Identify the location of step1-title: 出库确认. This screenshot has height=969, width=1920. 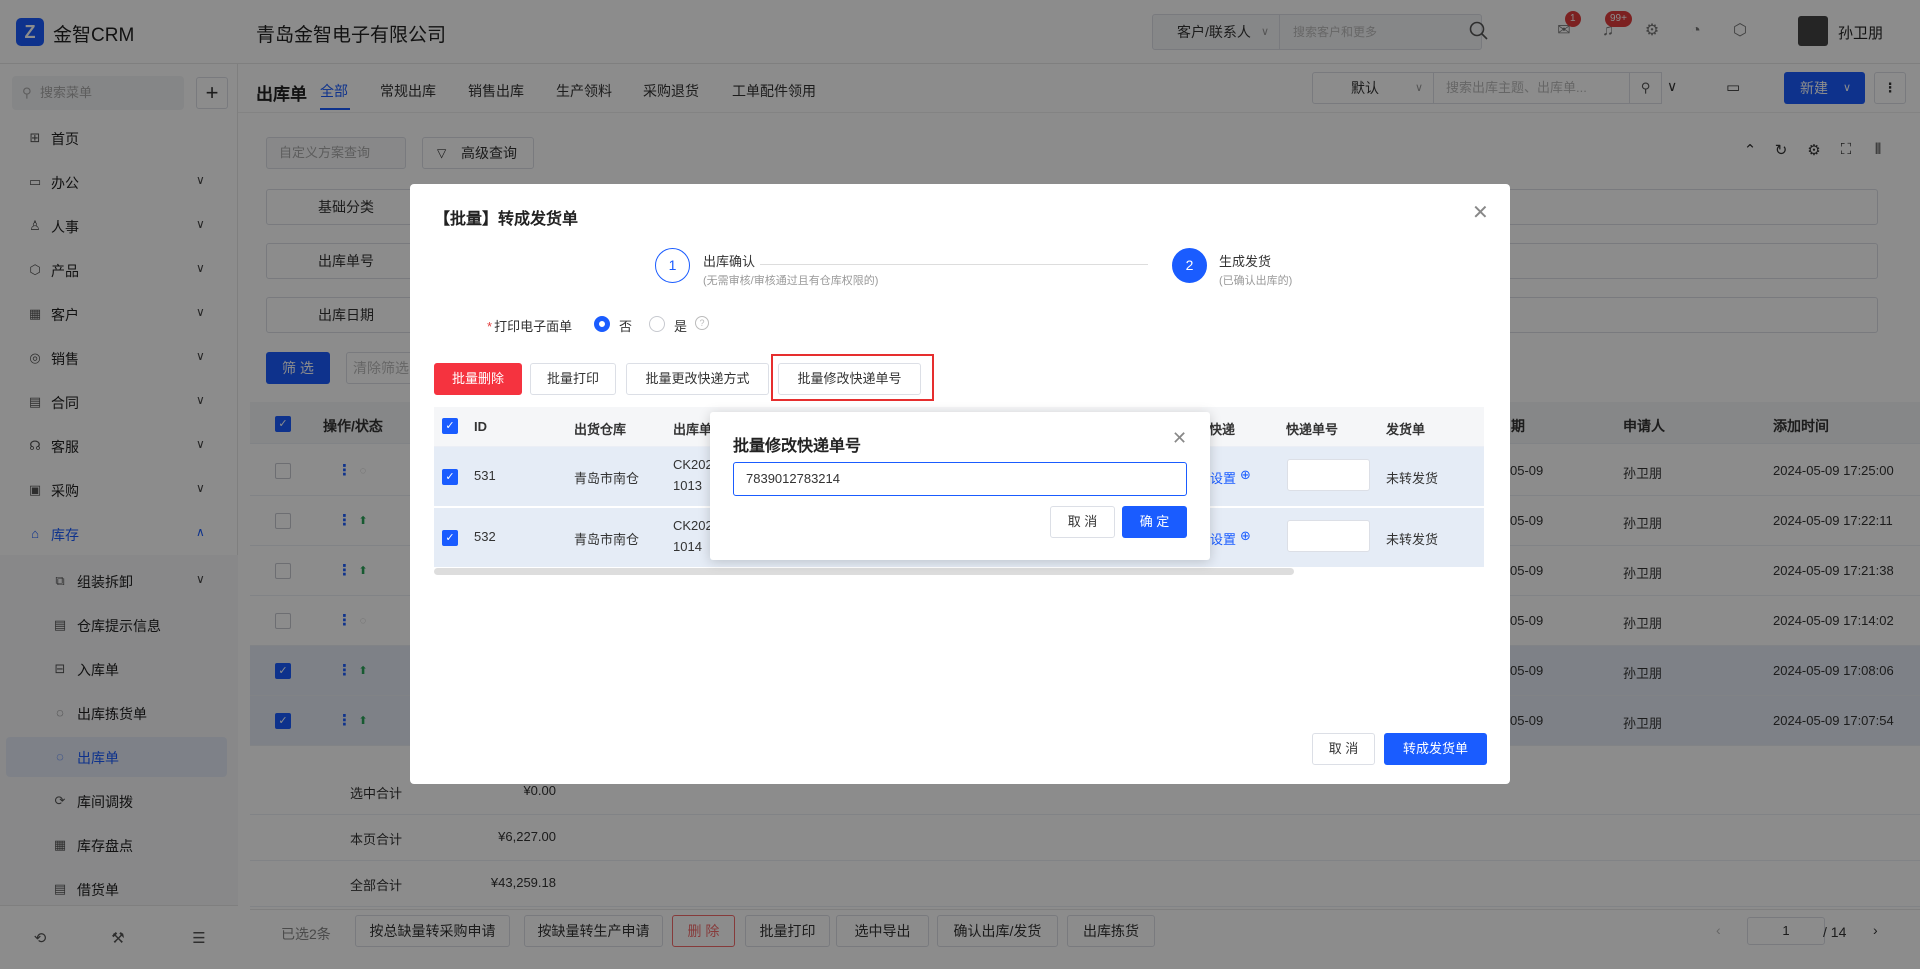
(729, 261).